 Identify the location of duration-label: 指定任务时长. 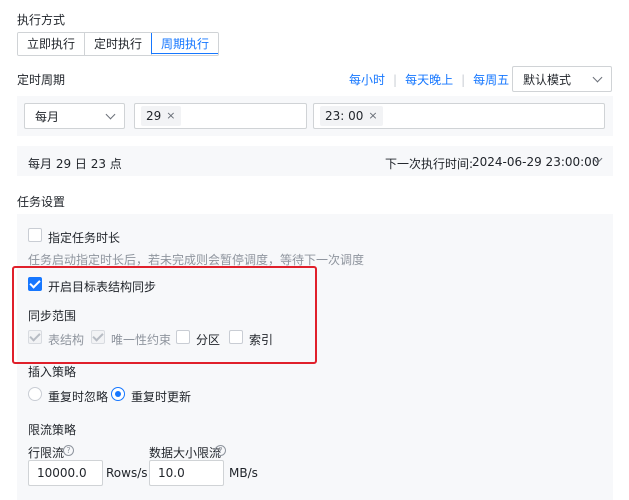
(84, 238).